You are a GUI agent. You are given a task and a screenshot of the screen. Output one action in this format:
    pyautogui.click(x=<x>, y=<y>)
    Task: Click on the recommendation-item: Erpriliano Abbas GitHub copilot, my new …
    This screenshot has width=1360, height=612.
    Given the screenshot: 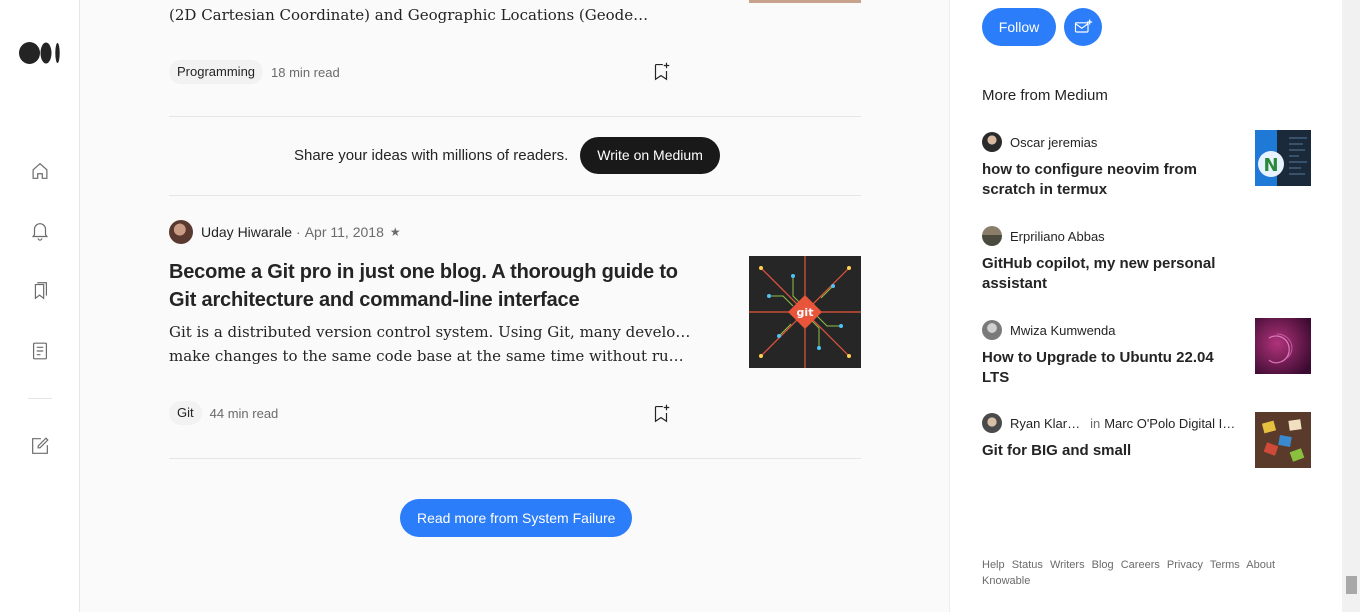 What is the action you would take?
    pyautogui.click(x=1146, y=260)
    